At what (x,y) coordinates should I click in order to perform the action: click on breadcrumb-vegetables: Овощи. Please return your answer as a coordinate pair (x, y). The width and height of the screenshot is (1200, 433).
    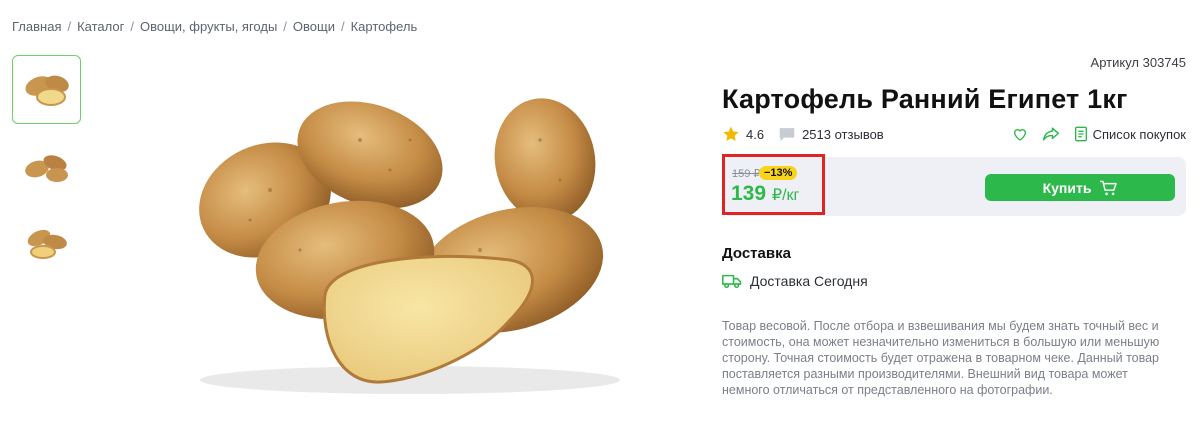
    Looking at the image, I should click on (314, 26).